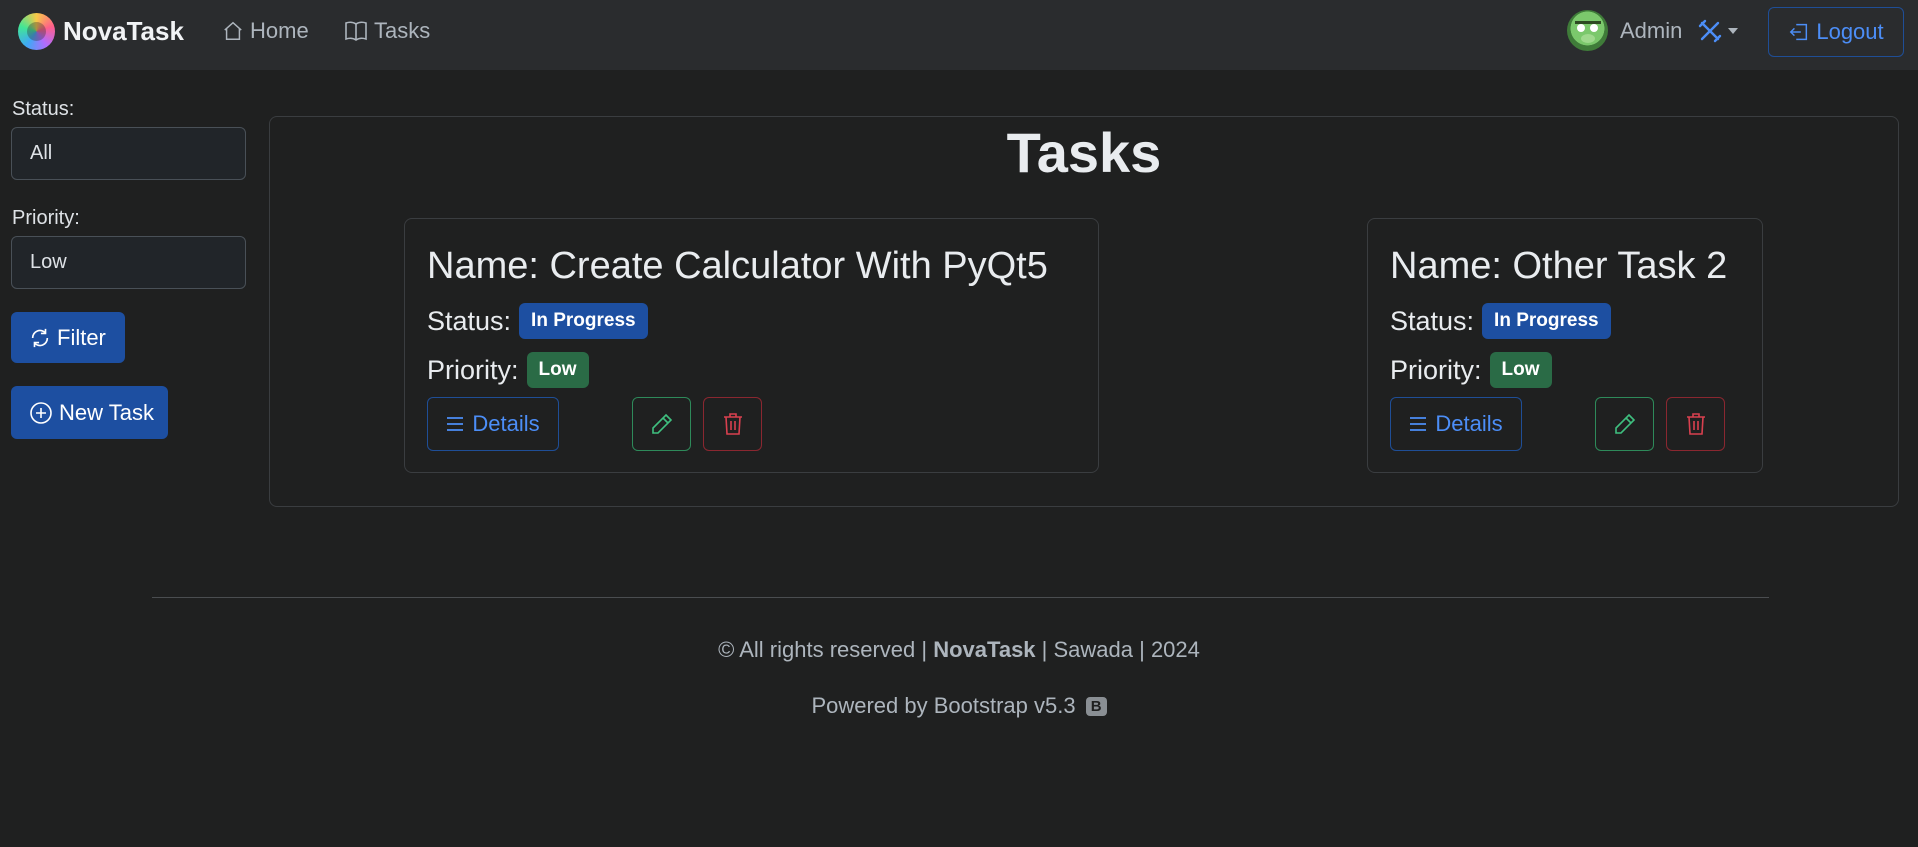 This screenshot has width=1918, height=847. Describe the element at coordinates (959, 35) in the screenshot. I see `navbar: NovaTask Home Tasks Admin Logout` at that location.